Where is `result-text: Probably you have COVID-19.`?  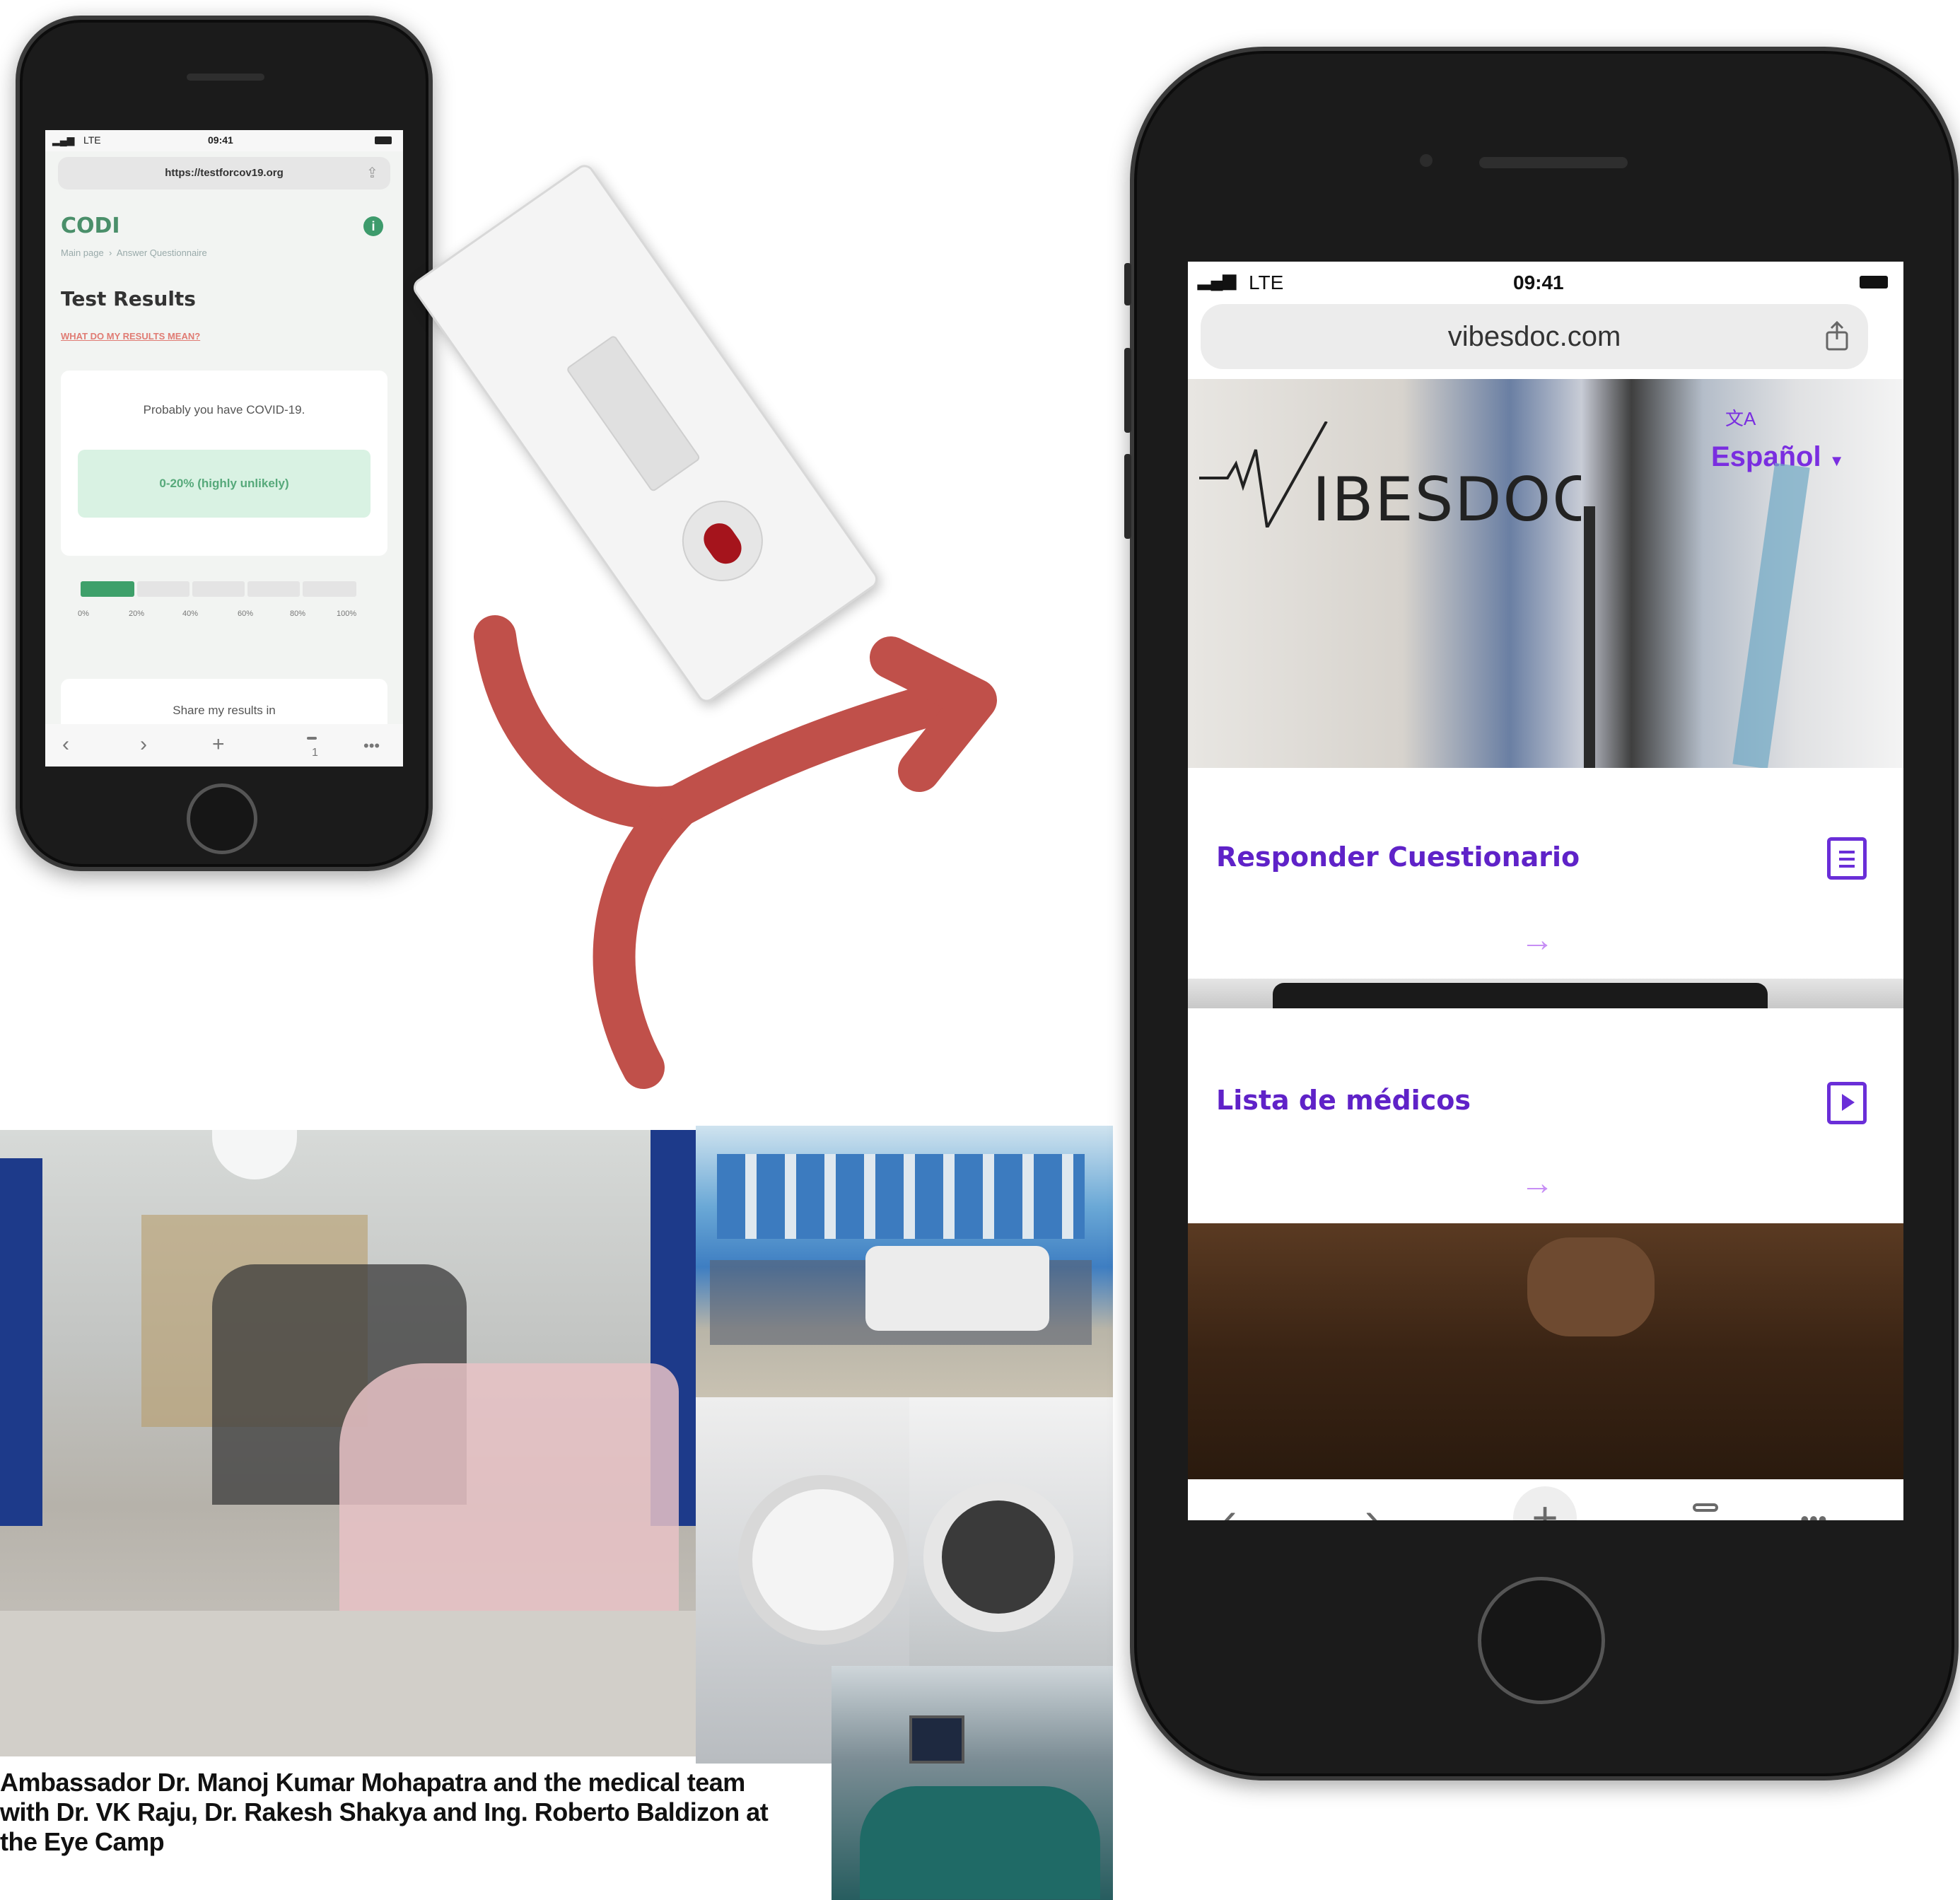
result-text: Probably you have COVID-19. is located at coordinates (224, 409).